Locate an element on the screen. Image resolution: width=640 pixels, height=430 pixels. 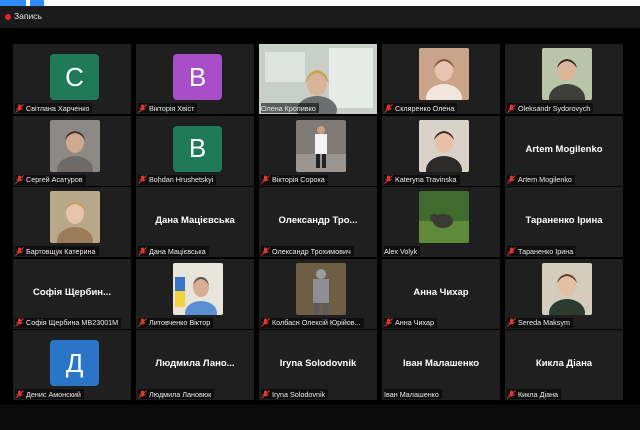
participant-tile: B Вікторія Хвіст is located at coordinates (195, 79).